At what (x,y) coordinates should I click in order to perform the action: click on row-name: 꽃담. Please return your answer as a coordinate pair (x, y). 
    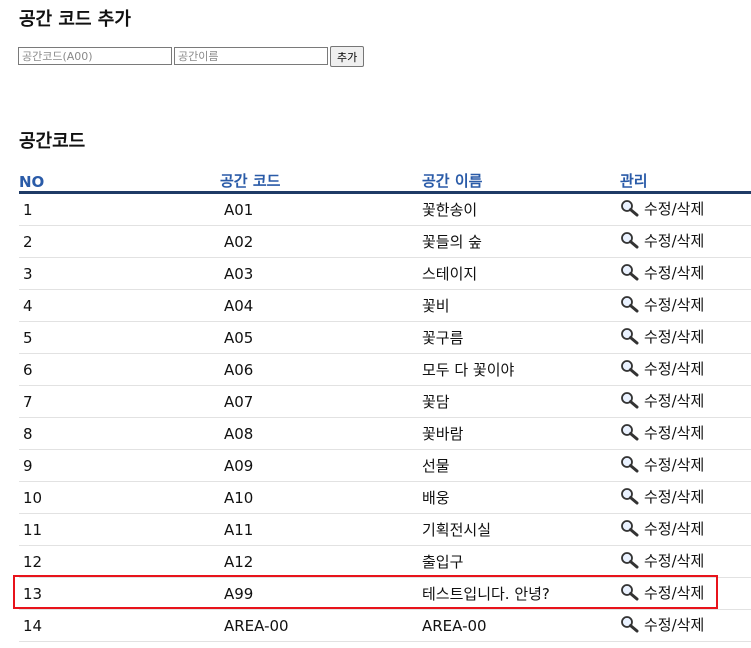
    Looking at the image, I should click on (521, 401).